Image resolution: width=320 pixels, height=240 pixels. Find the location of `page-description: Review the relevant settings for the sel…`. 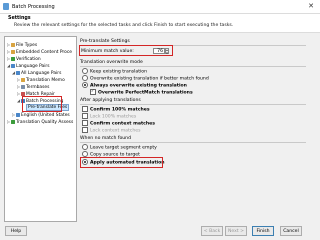

page-description: Review the relevant settings for the sel… is located at coordinates (124, 25).